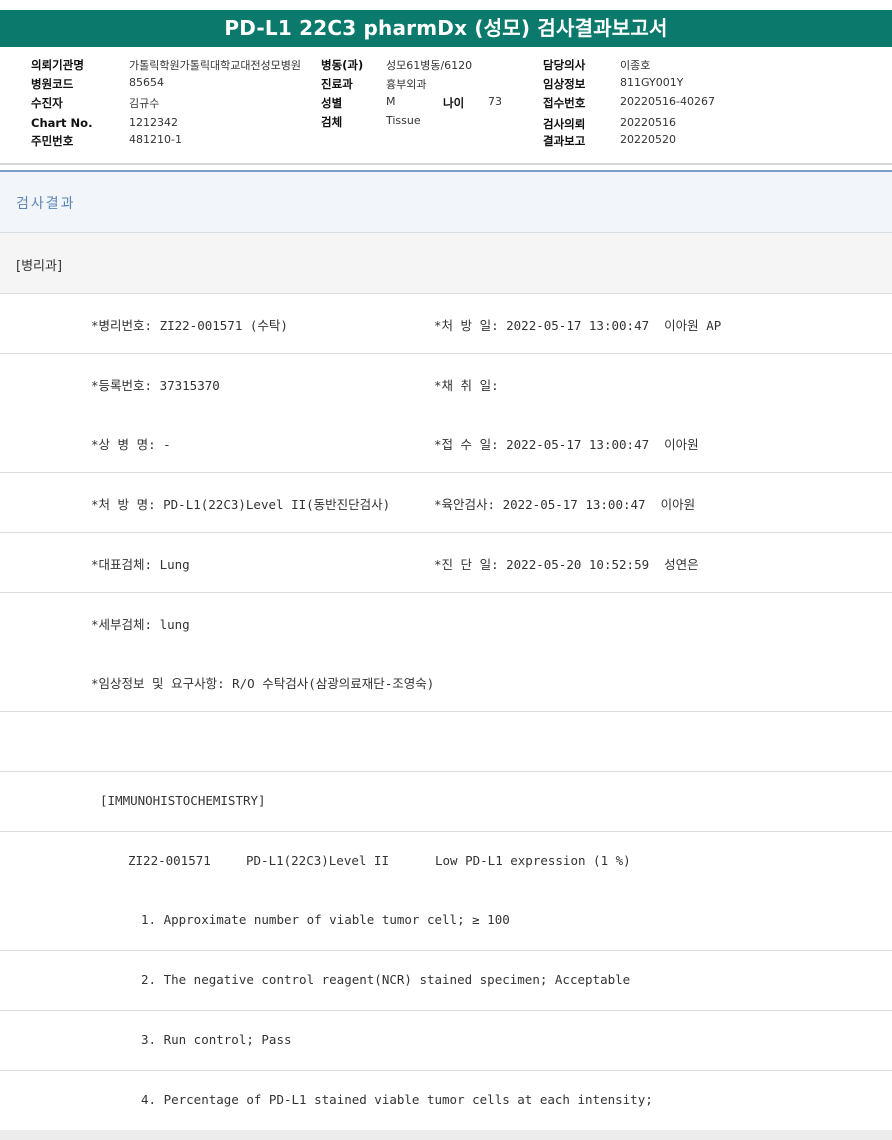 The width and height of the screenshot is (892, 1140). I want to click on department-value: 흉부외과, so click(406, 84).